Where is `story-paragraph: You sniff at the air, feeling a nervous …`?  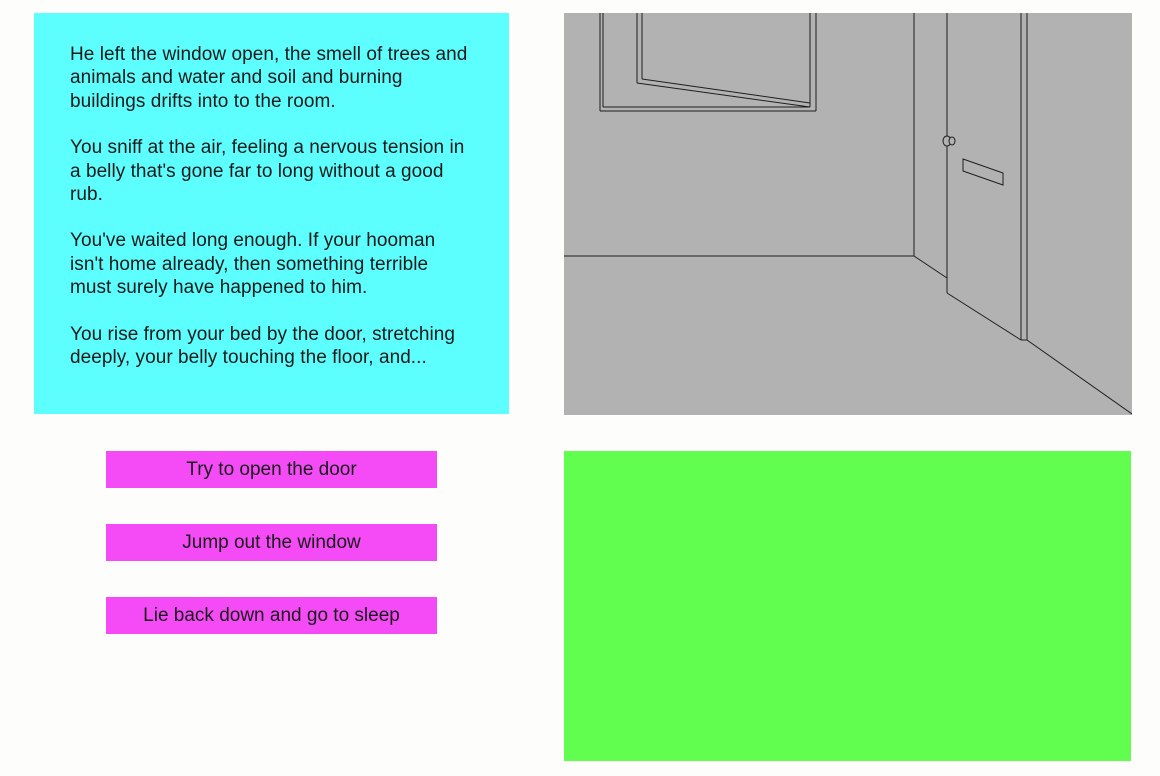 story-paragraph: You sniff at the air, feeling a nervous … is located at coordinates (267, 171).